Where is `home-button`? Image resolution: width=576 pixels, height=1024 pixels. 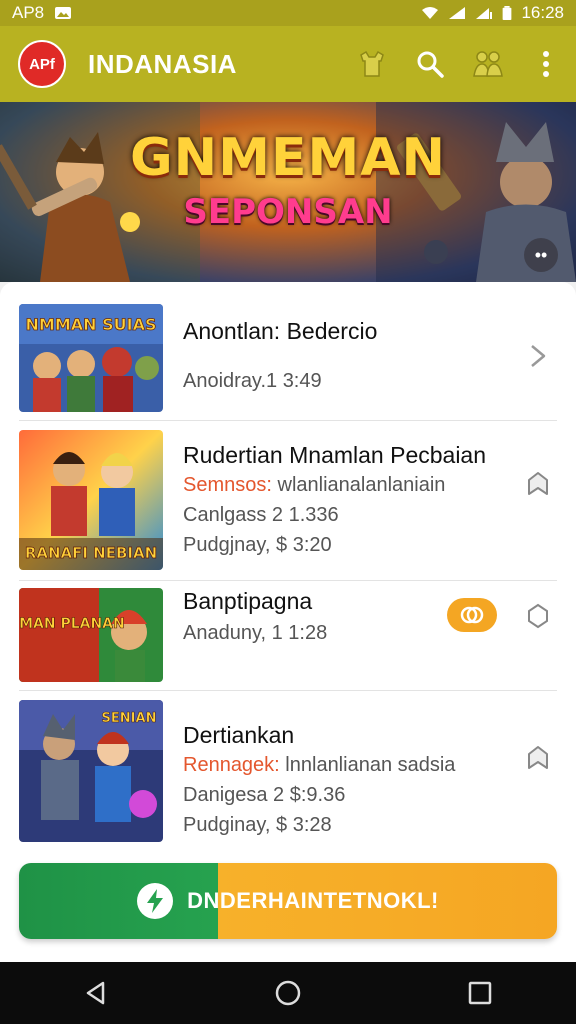
home-button is located at coordinates (288, 993).